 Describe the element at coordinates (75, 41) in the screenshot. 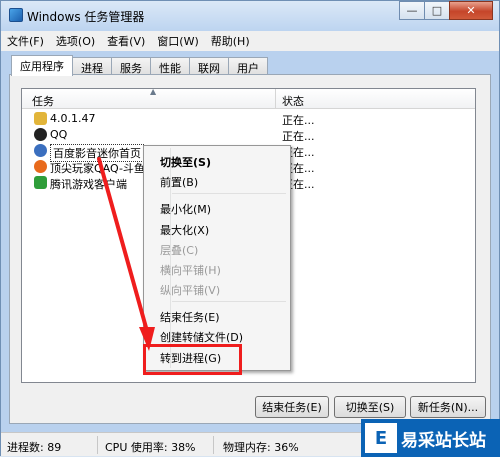

I see `menu-options: 选项(O)` at that location.